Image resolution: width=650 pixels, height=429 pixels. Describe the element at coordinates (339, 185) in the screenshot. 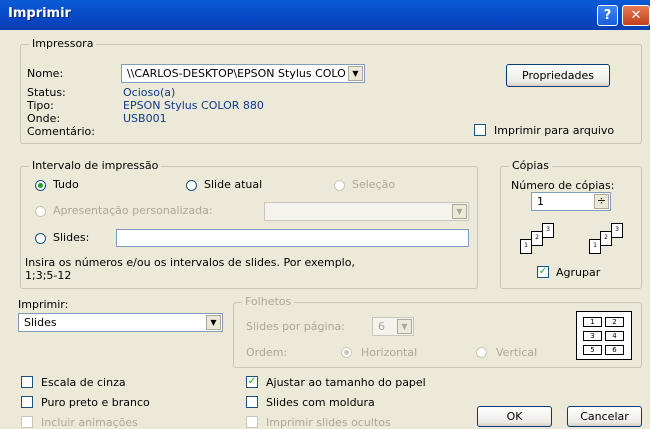

I see `range-selection-radio` at that location.